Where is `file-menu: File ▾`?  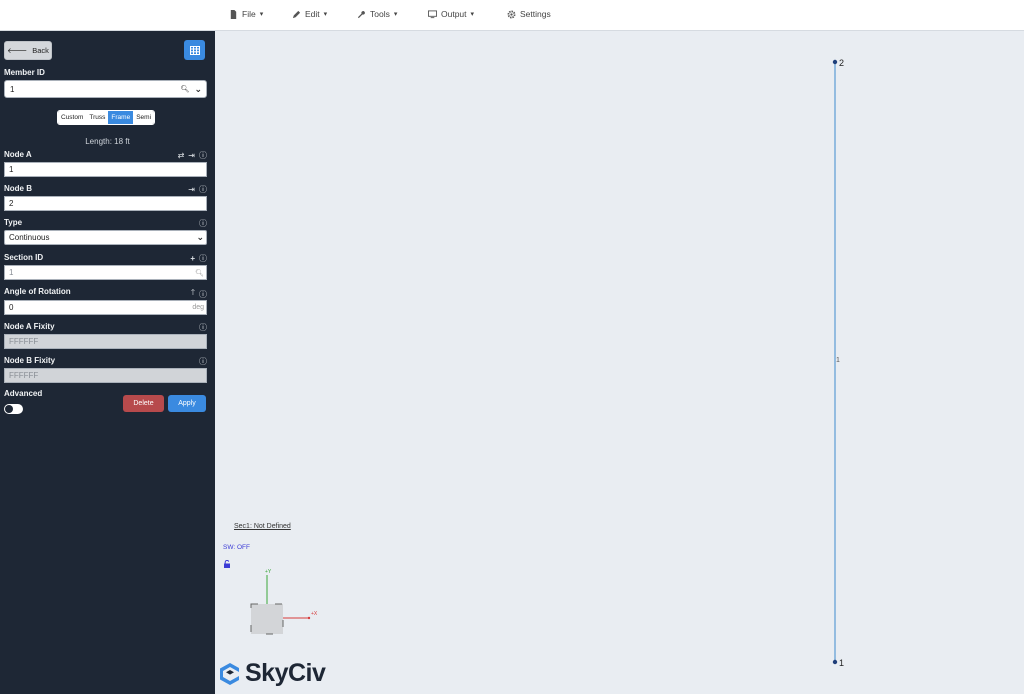 file-menu: File ▾ is located at coordinates (246, 14).